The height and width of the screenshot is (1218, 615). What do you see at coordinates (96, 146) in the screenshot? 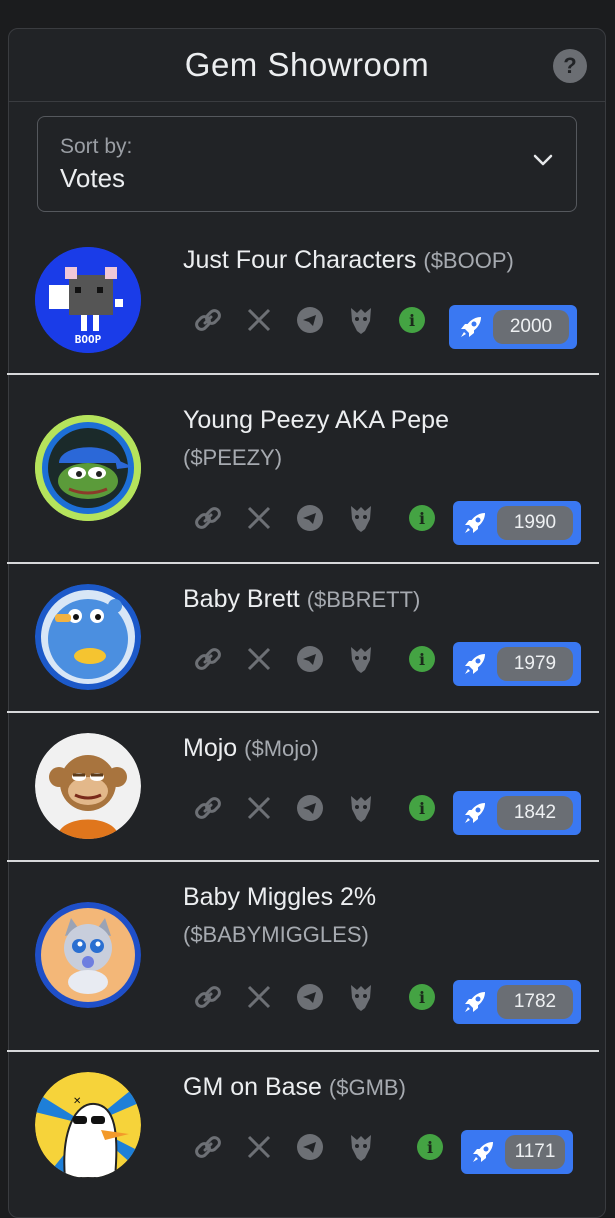
I see `sort-label: Sort by:` at bounding box center [96, 146].